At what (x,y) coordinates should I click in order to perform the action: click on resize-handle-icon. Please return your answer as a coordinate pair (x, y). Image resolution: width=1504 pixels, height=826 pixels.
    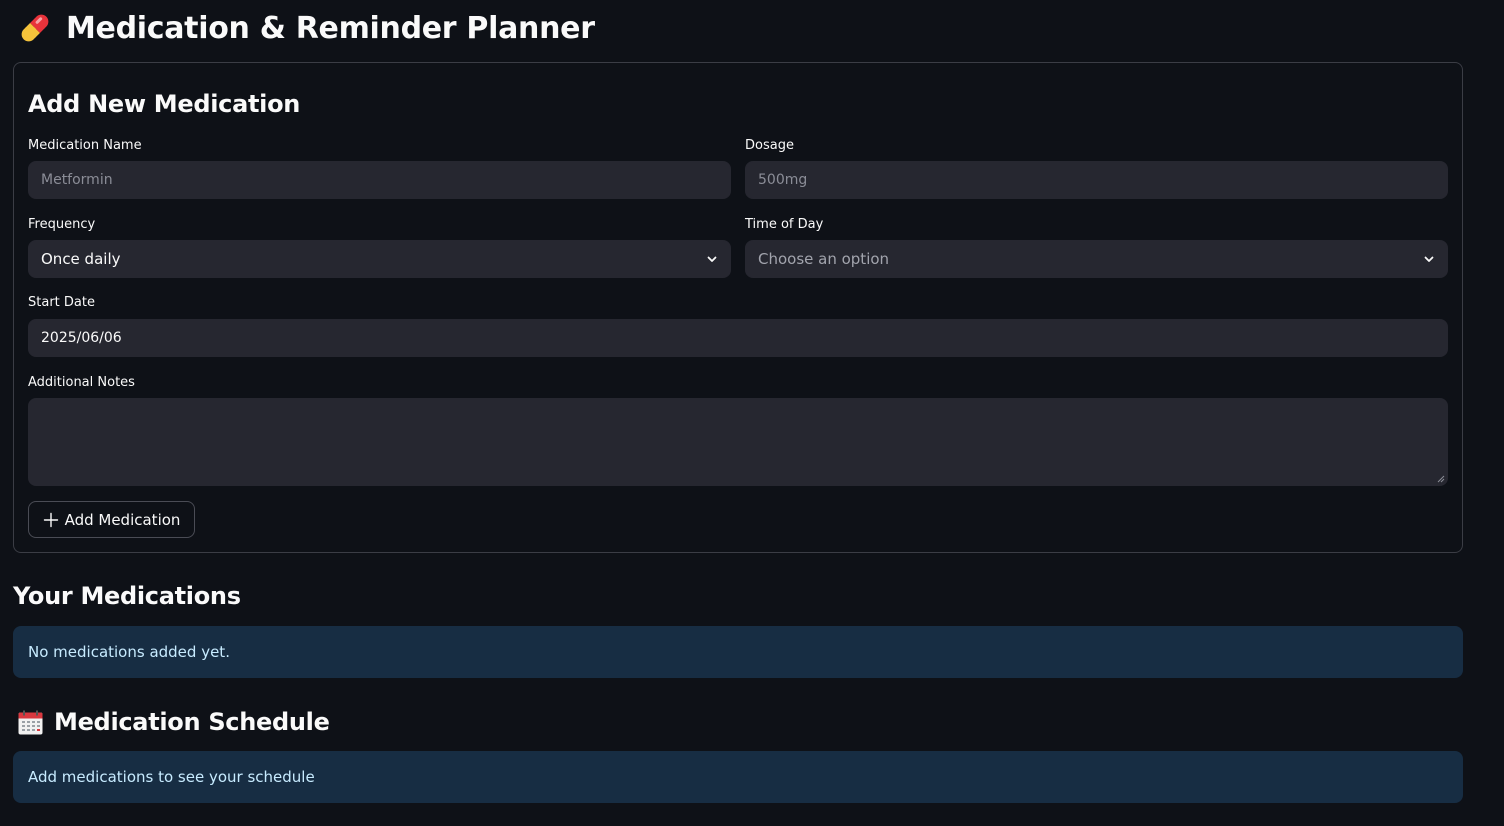
    Looking at the image, I should click on (1441, 479).